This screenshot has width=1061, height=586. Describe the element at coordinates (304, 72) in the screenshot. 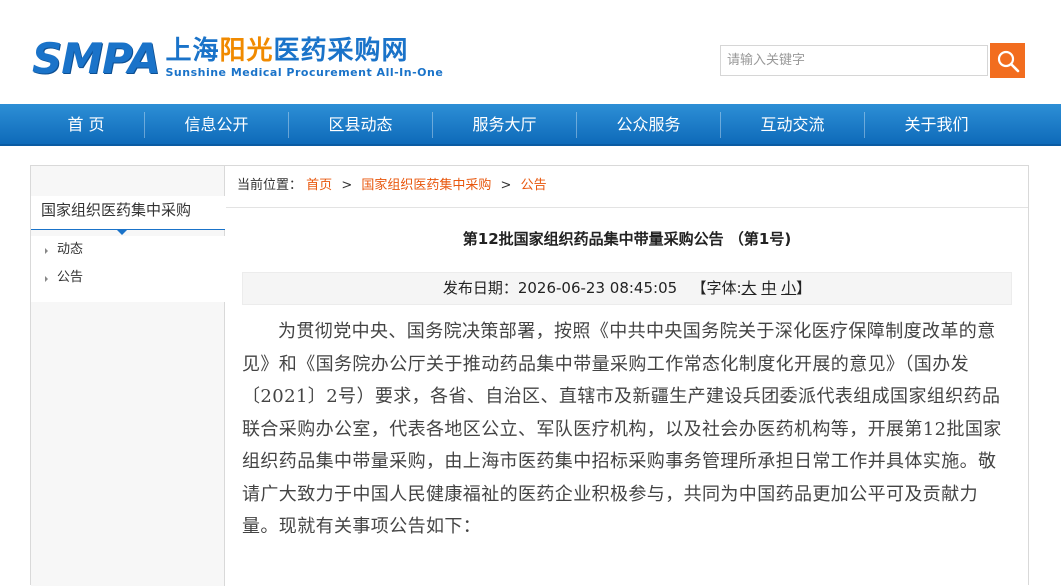

I see `logo-english-name: Sunshine Medical Procurement All-In-One` at that location.